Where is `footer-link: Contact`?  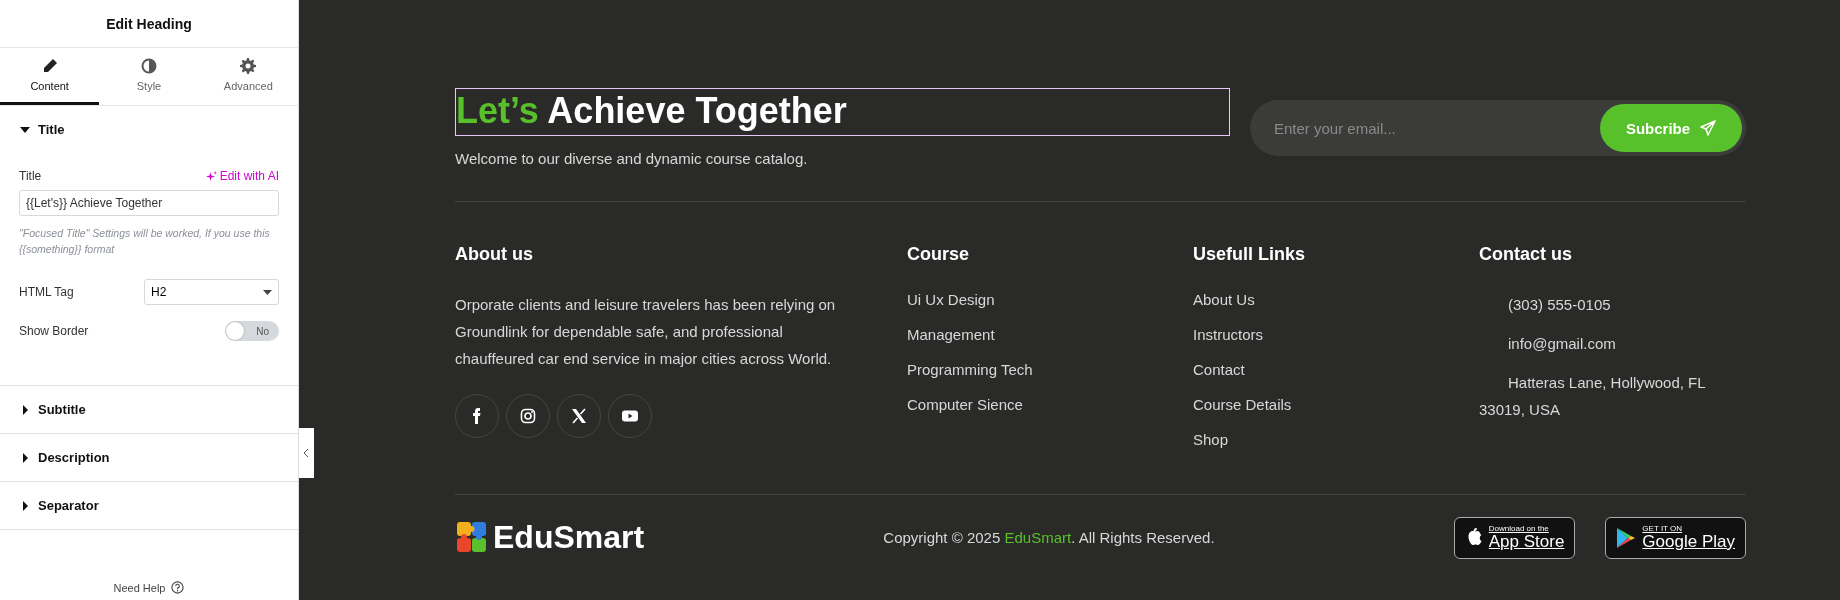
footer-link: Contact is located at coordinates (1219, 369).